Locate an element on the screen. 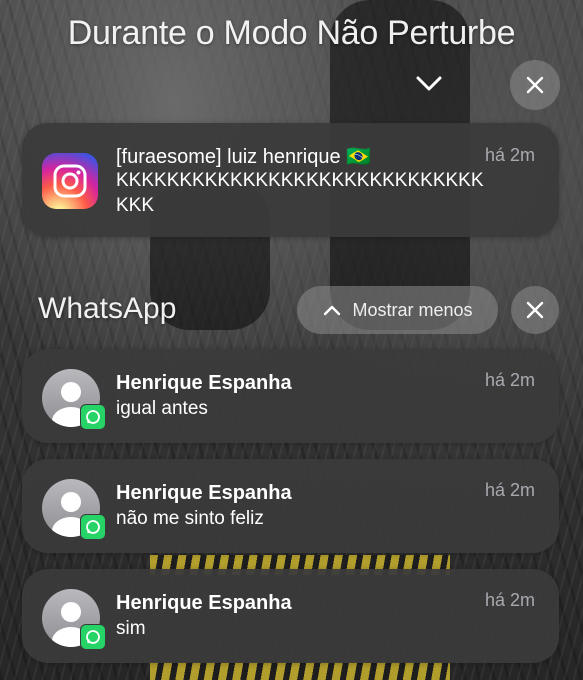 This screenshot has width=583, height=680. message-text: não me sinto feliz is located at coordinates (190, 518).